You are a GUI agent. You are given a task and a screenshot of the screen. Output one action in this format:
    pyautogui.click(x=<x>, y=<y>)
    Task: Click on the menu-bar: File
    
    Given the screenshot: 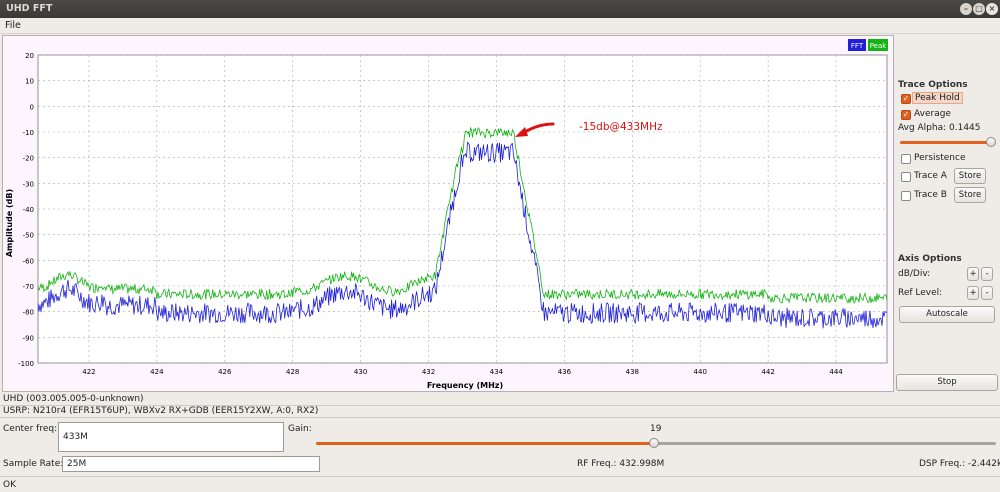 What is the action you would take?
    pyautogui.click(x=500, y=26)
    